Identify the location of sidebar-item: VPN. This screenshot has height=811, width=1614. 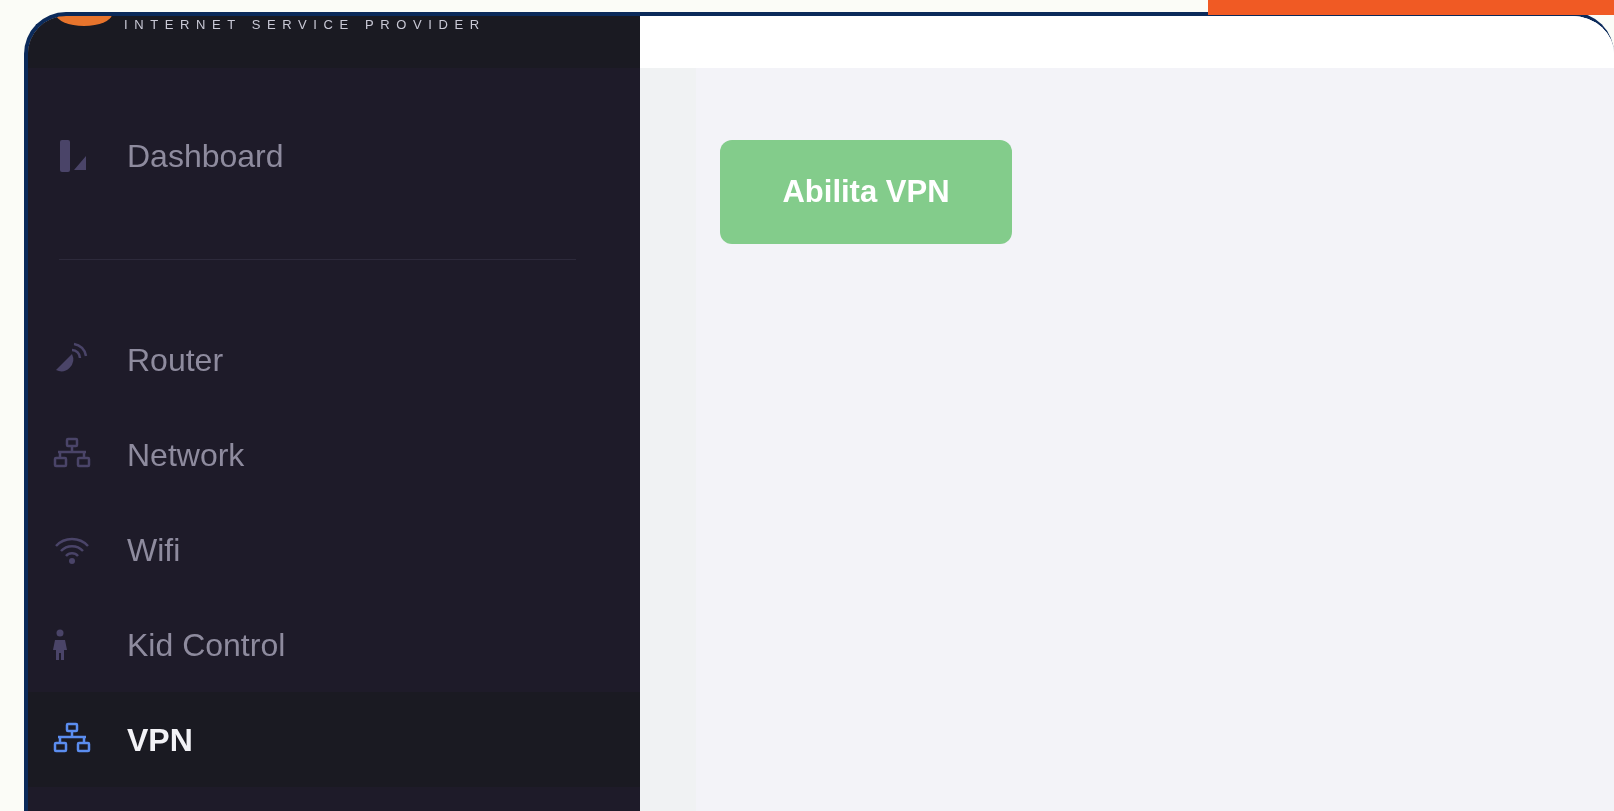
(334, 739).